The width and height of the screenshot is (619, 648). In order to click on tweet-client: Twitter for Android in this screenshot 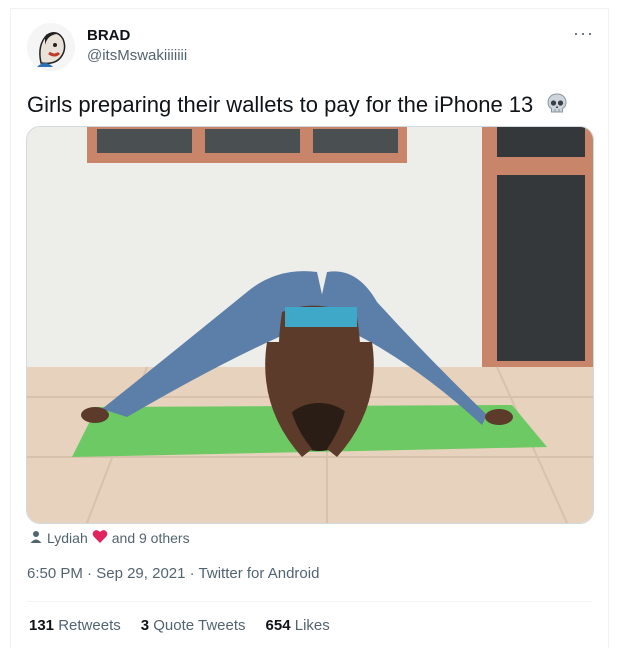, I will do `click(259, 573)`.